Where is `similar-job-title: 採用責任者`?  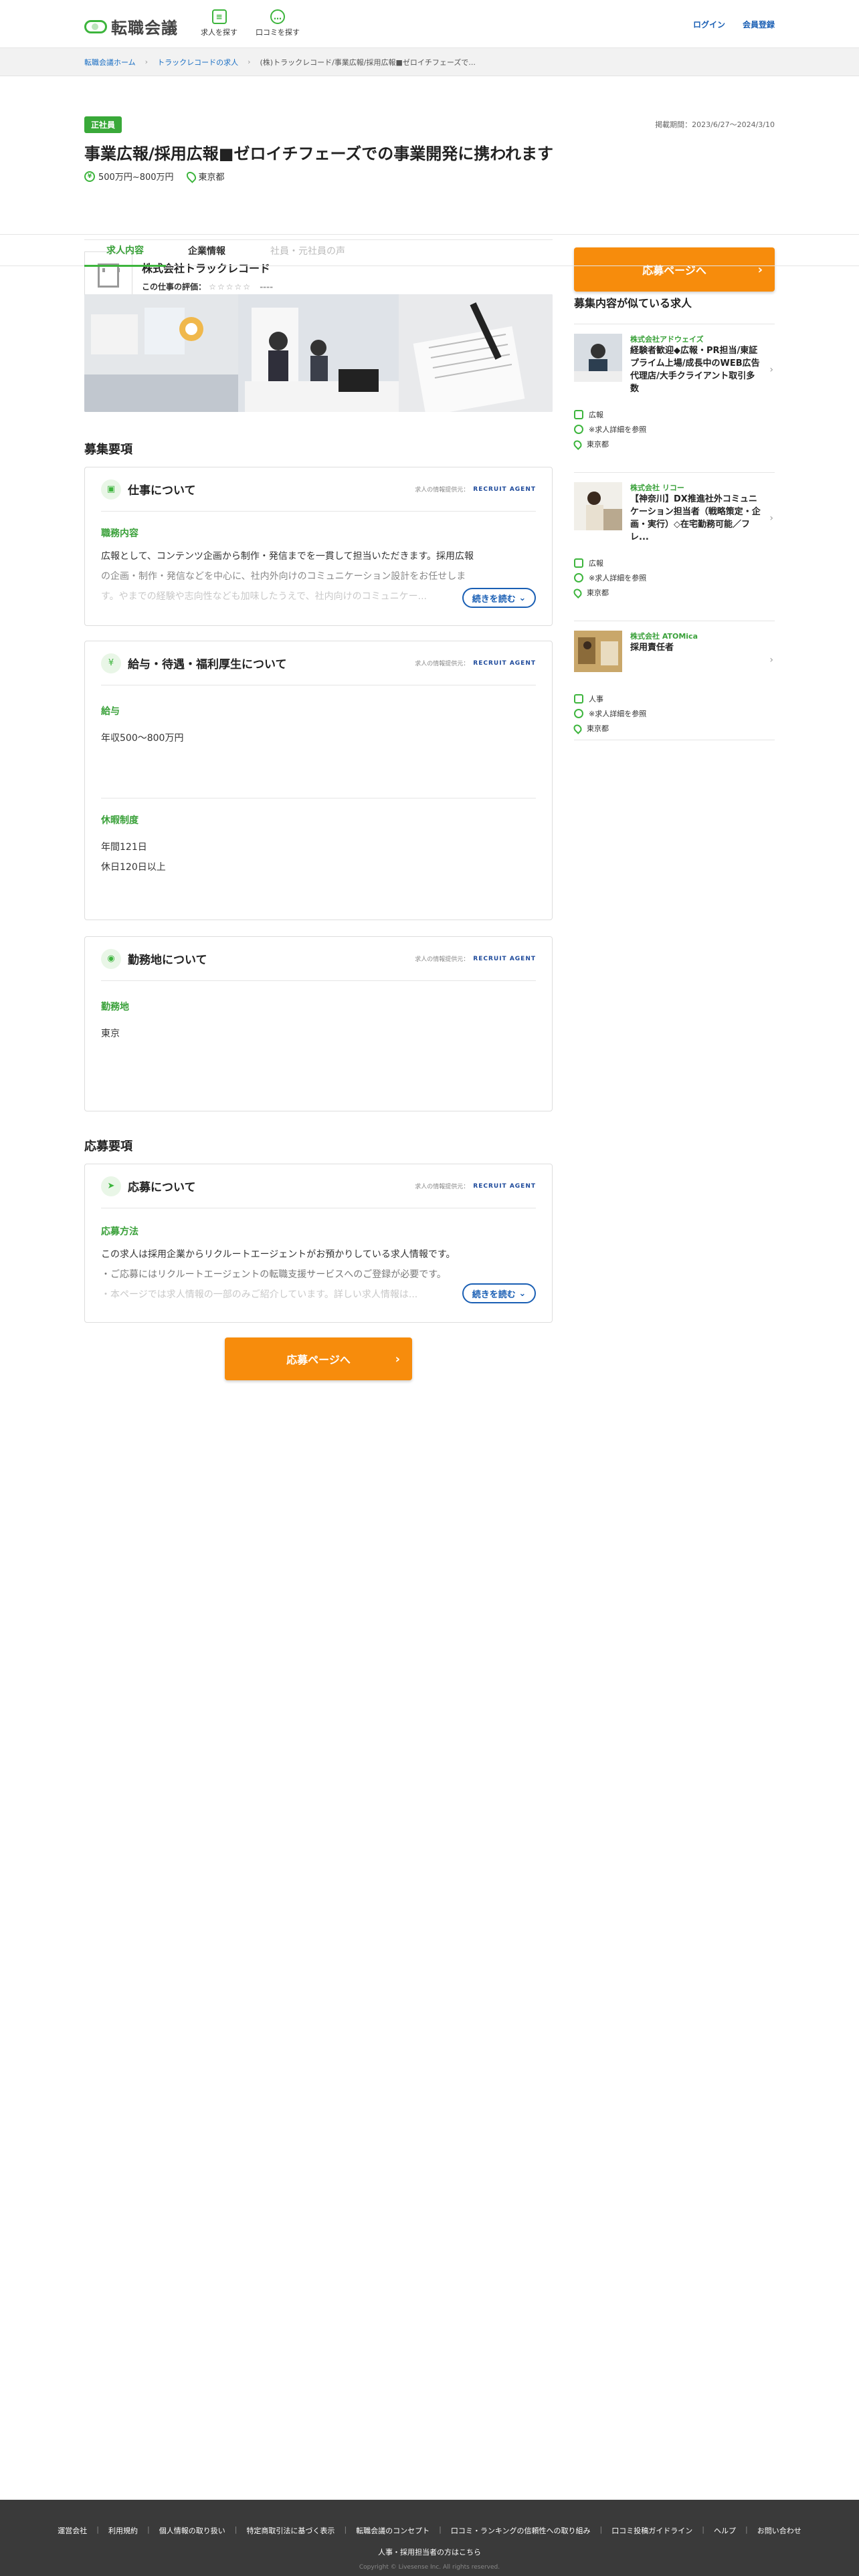 similar-job-title: 採用責任者 is located at coordinates (652, 648).